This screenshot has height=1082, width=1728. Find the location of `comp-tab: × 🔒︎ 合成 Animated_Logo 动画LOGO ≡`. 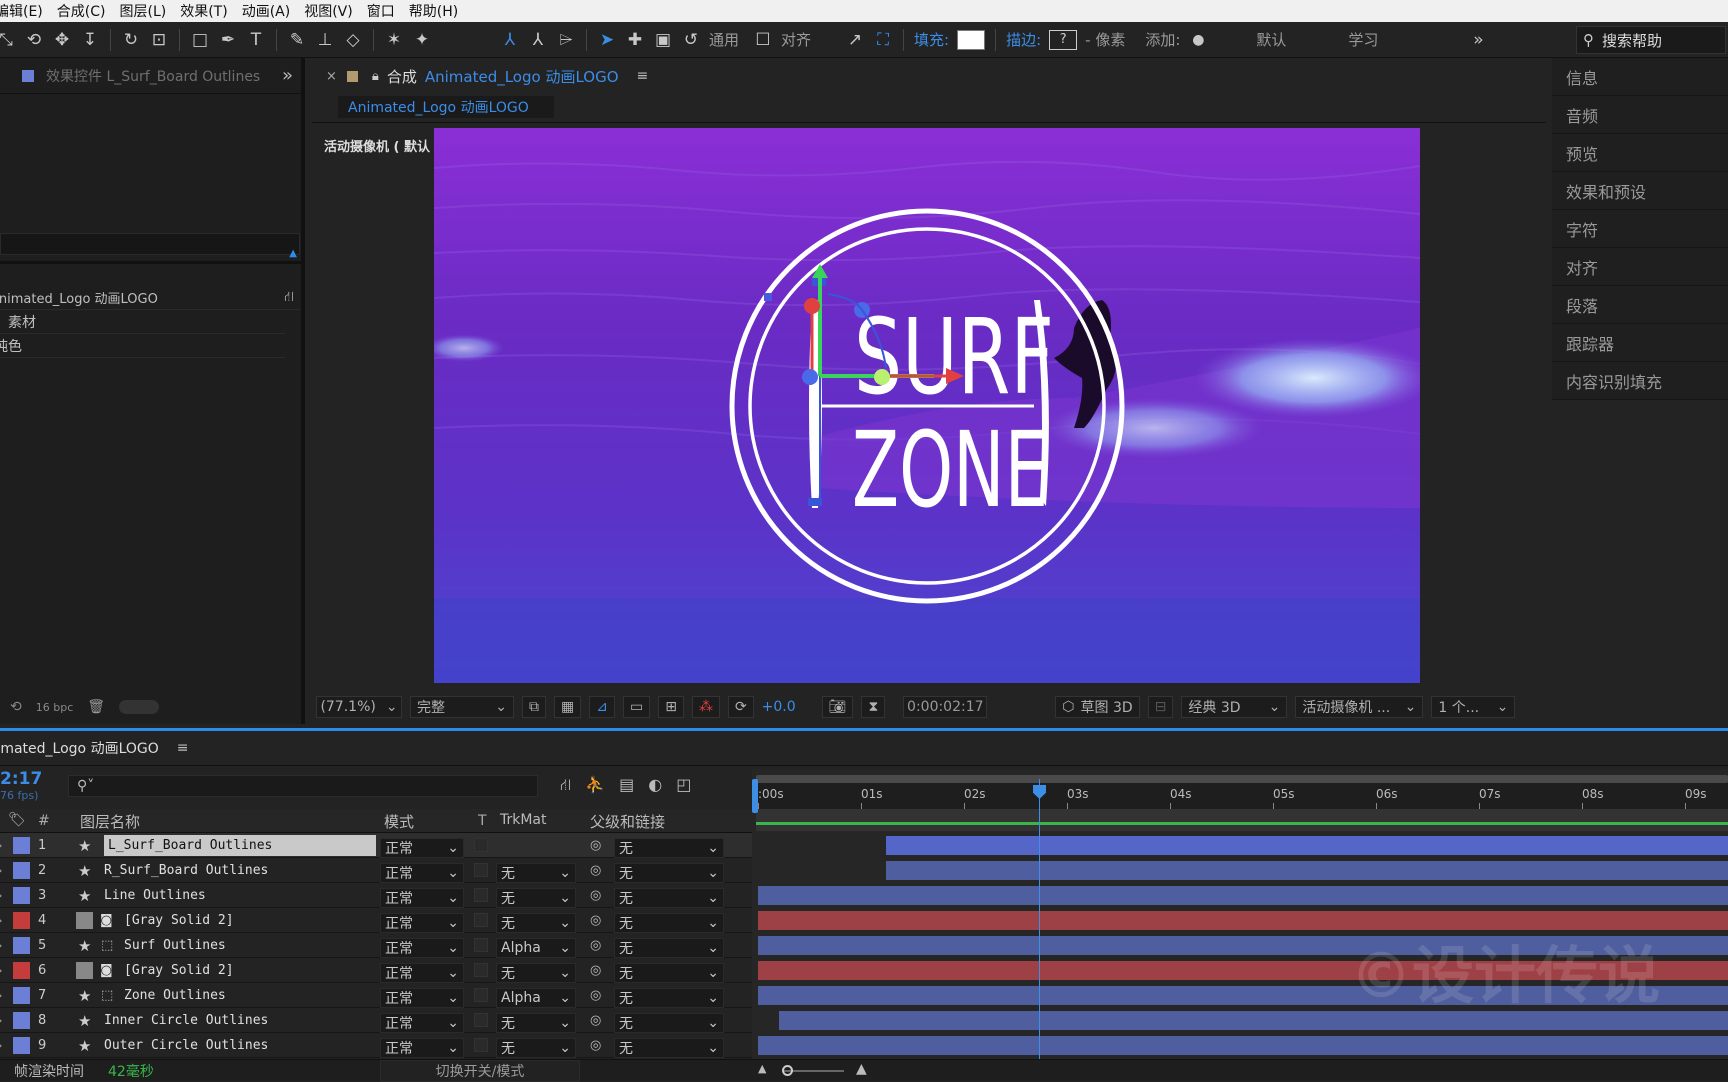

comp-tab: × 🔒︎ 合成 Animated_Logo 动画LOGO ≡ is located at coordinates (929, 76).